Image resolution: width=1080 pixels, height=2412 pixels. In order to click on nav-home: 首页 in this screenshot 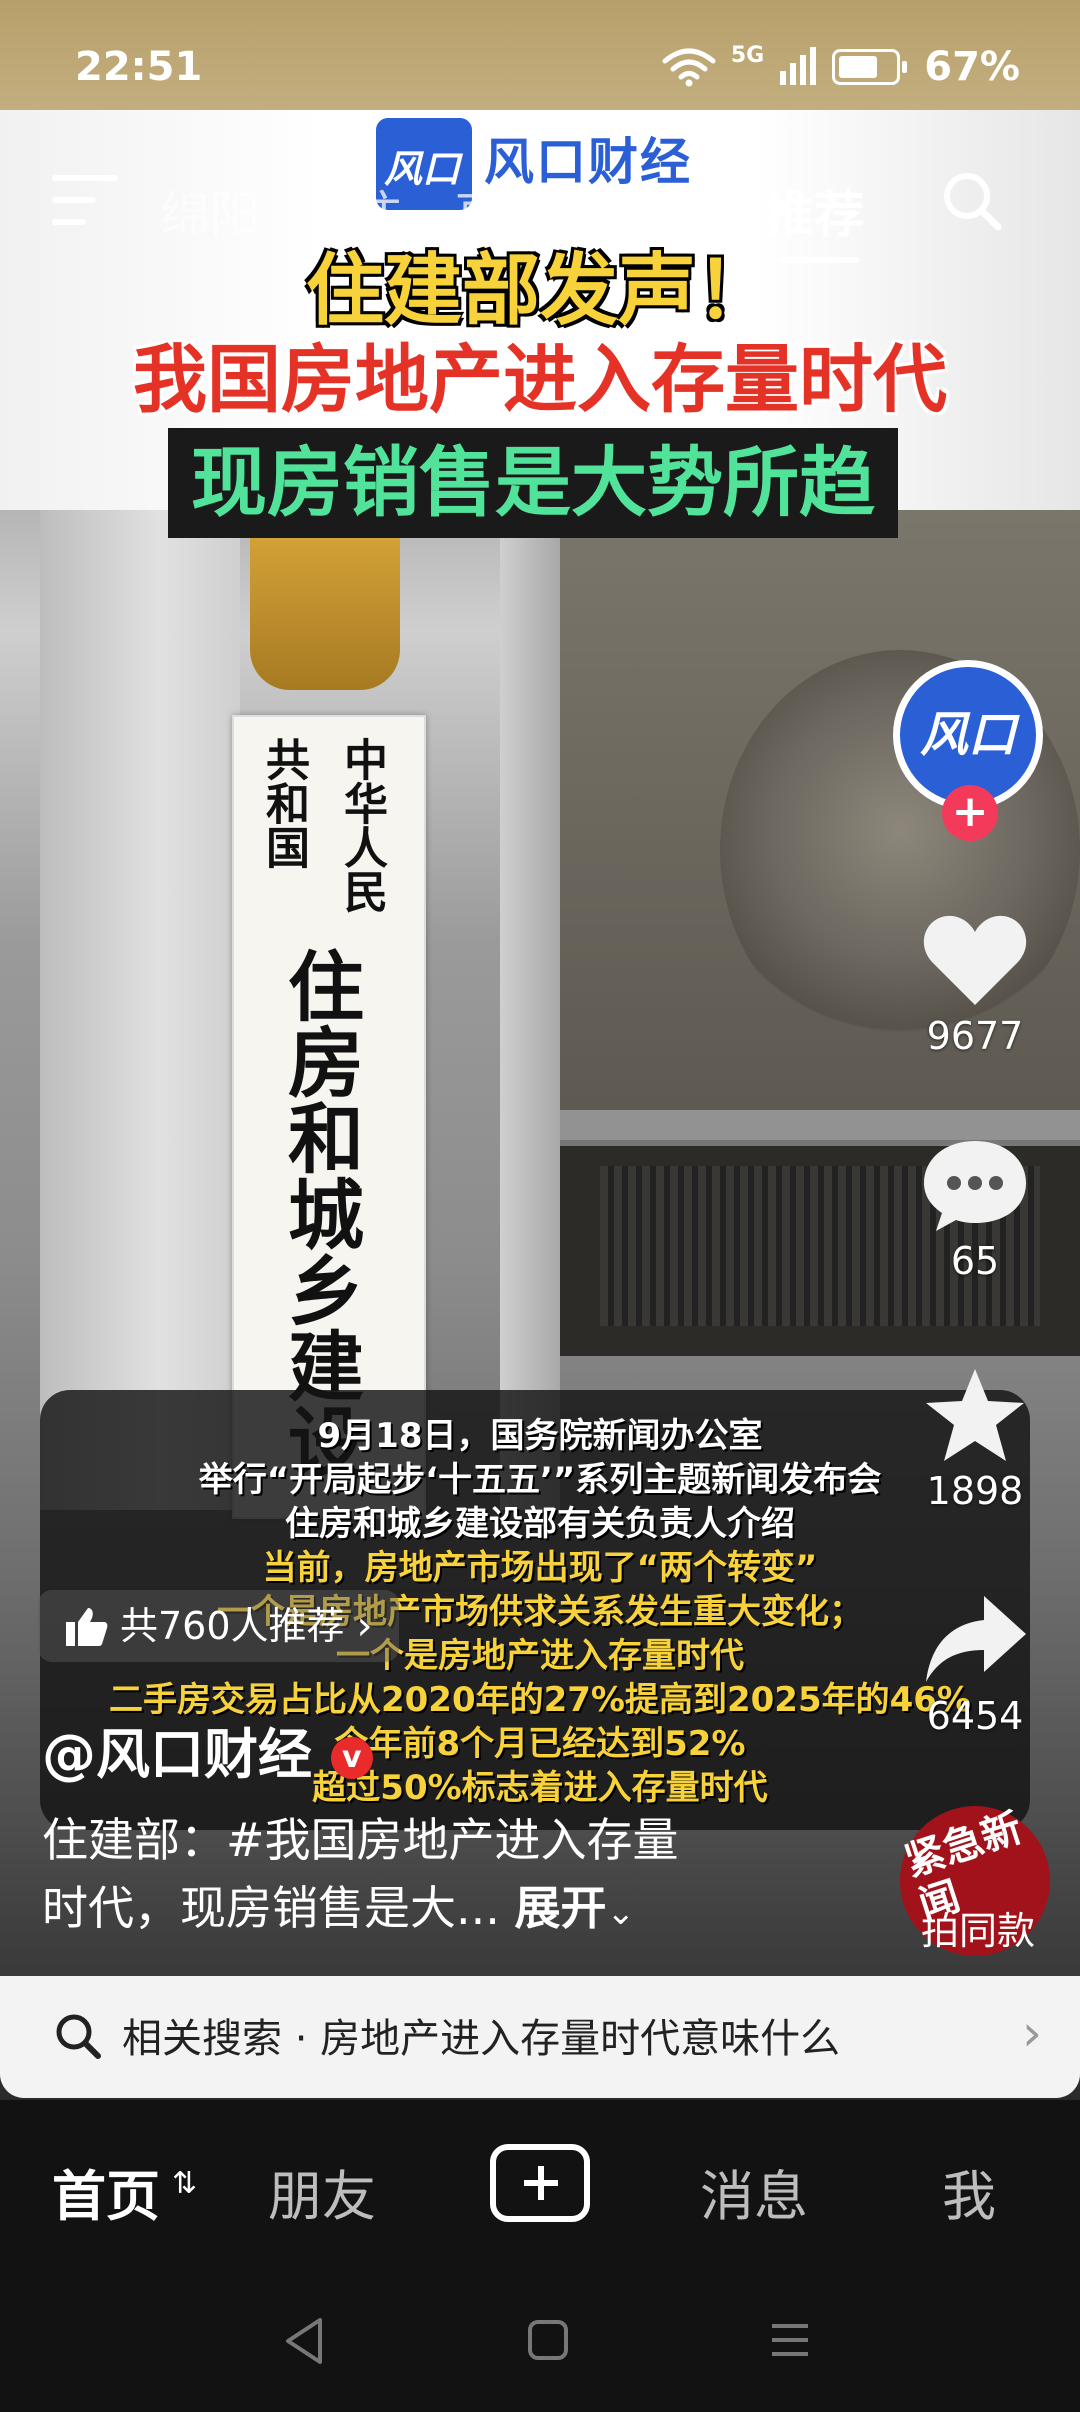, I will do `click(106, 2191)`.